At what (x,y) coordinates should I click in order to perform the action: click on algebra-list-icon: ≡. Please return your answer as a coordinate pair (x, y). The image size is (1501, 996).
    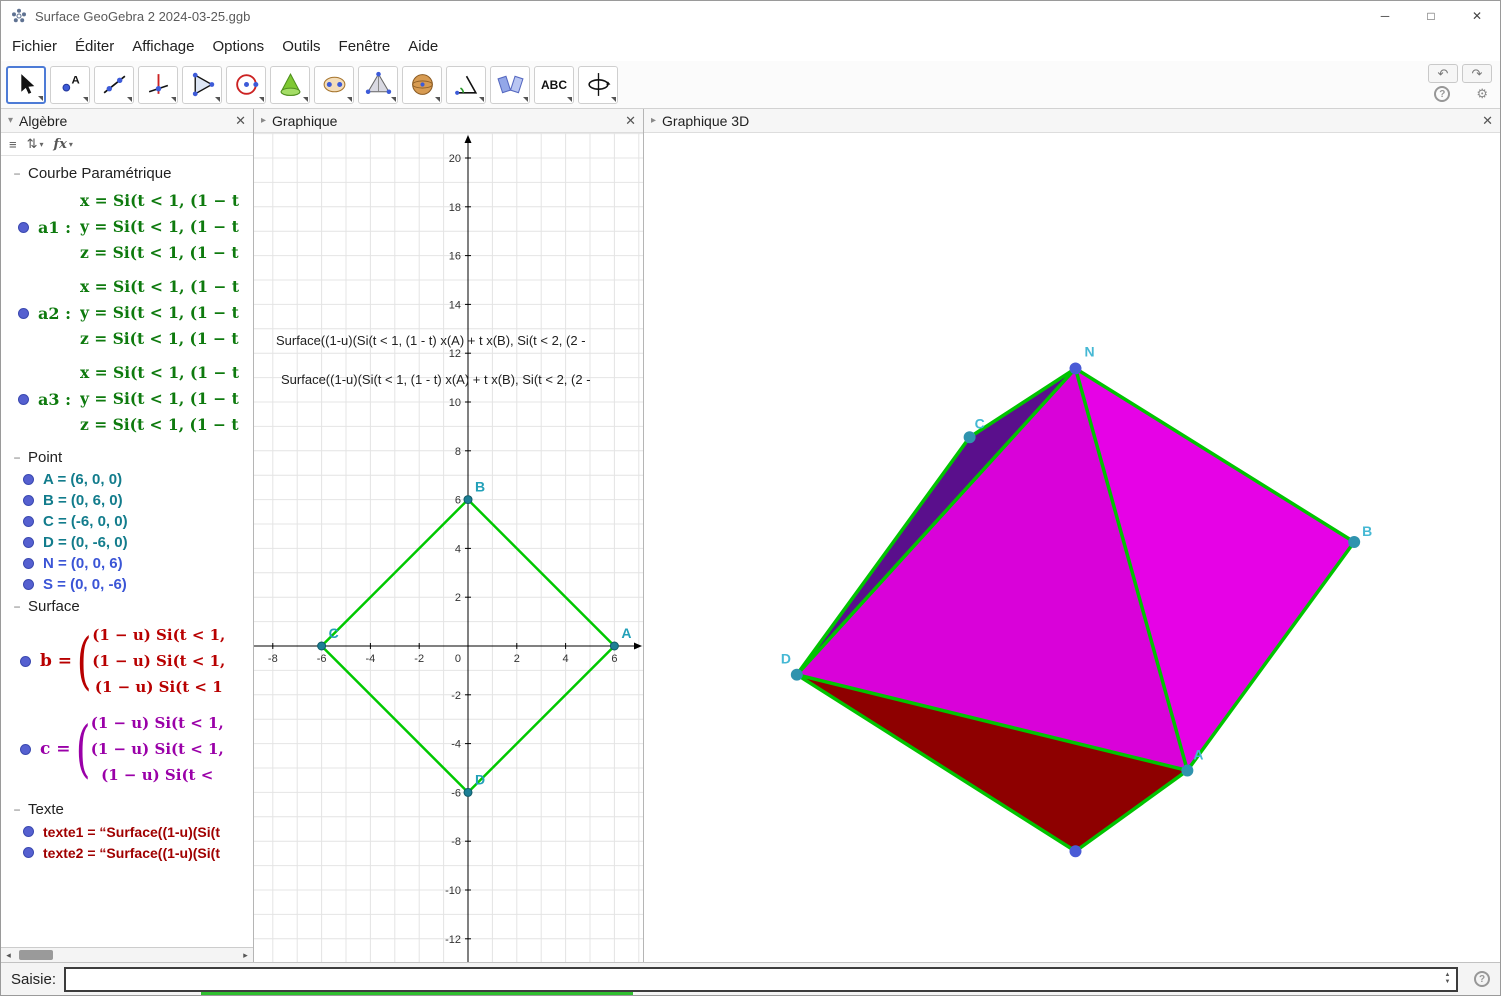
    Looking at the image, I should click on (13, 144).